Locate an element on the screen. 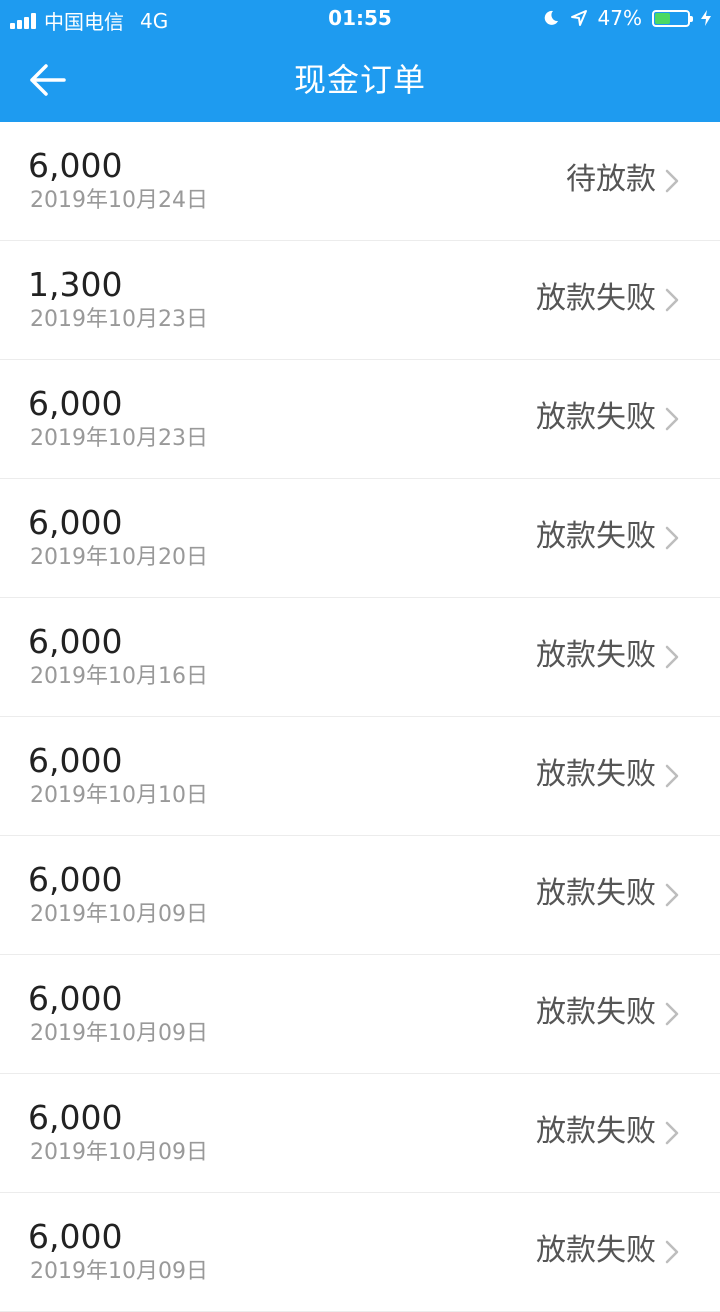 Image resolution: width=720 pixels, height=1312 pixels. app-header: 中国电信 4G 01:55 47% 现金订单 is located at coordinates (360, 61).